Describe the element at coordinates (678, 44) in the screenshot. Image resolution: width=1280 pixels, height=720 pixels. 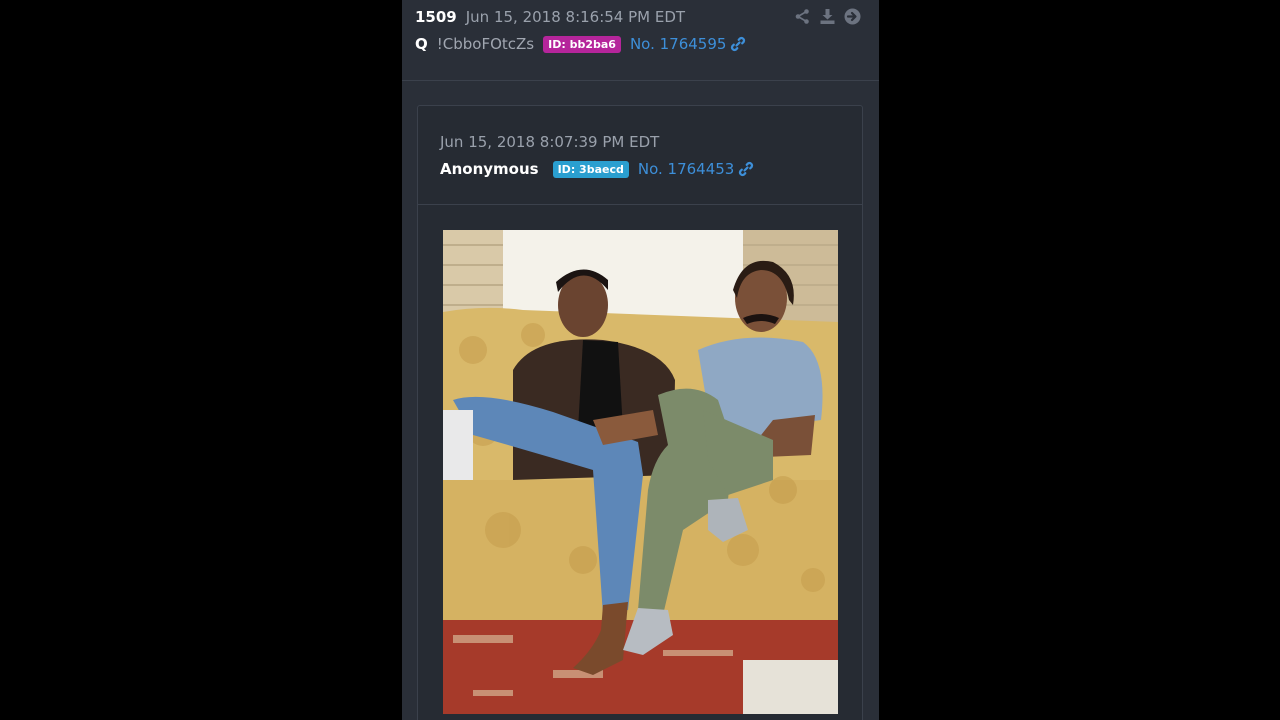
I see `post-ref-text: No. 1764595` at that location.